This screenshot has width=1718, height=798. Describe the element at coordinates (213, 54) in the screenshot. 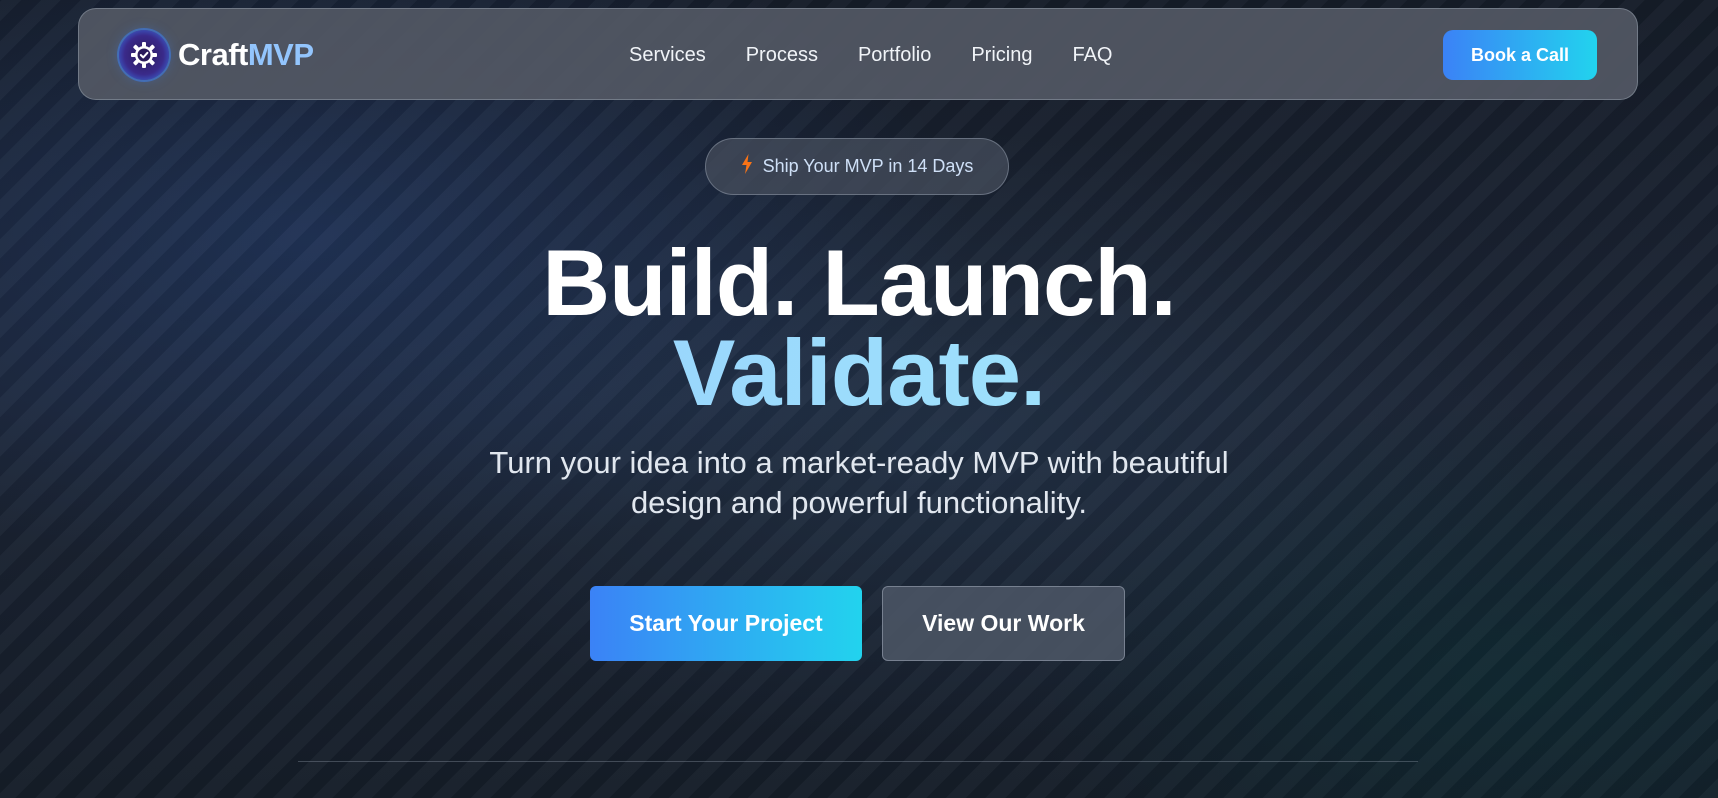

I see `brand-name-primary: Craft` at that location.